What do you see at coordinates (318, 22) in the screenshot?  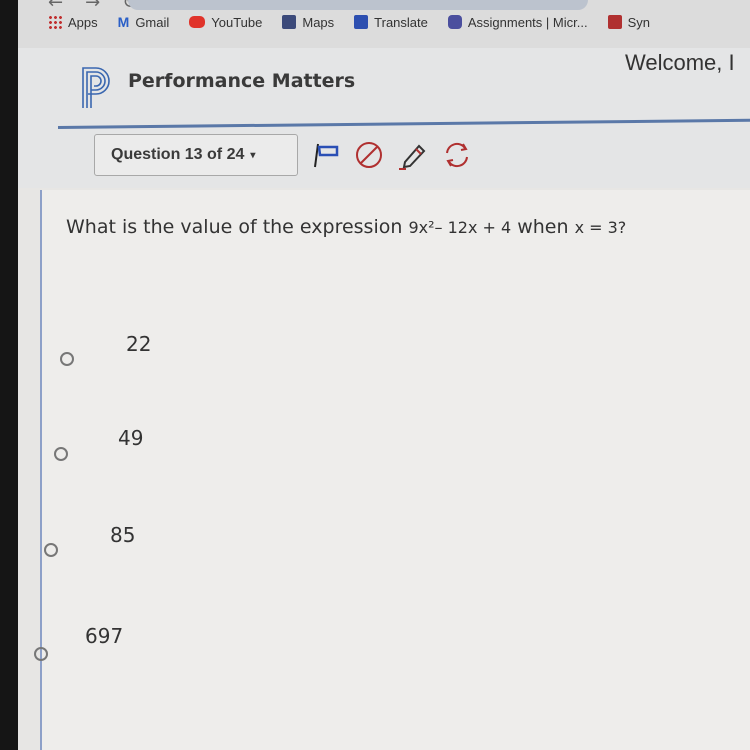 I see `bookmark-label: Maps` at bounding box center [318, 22].